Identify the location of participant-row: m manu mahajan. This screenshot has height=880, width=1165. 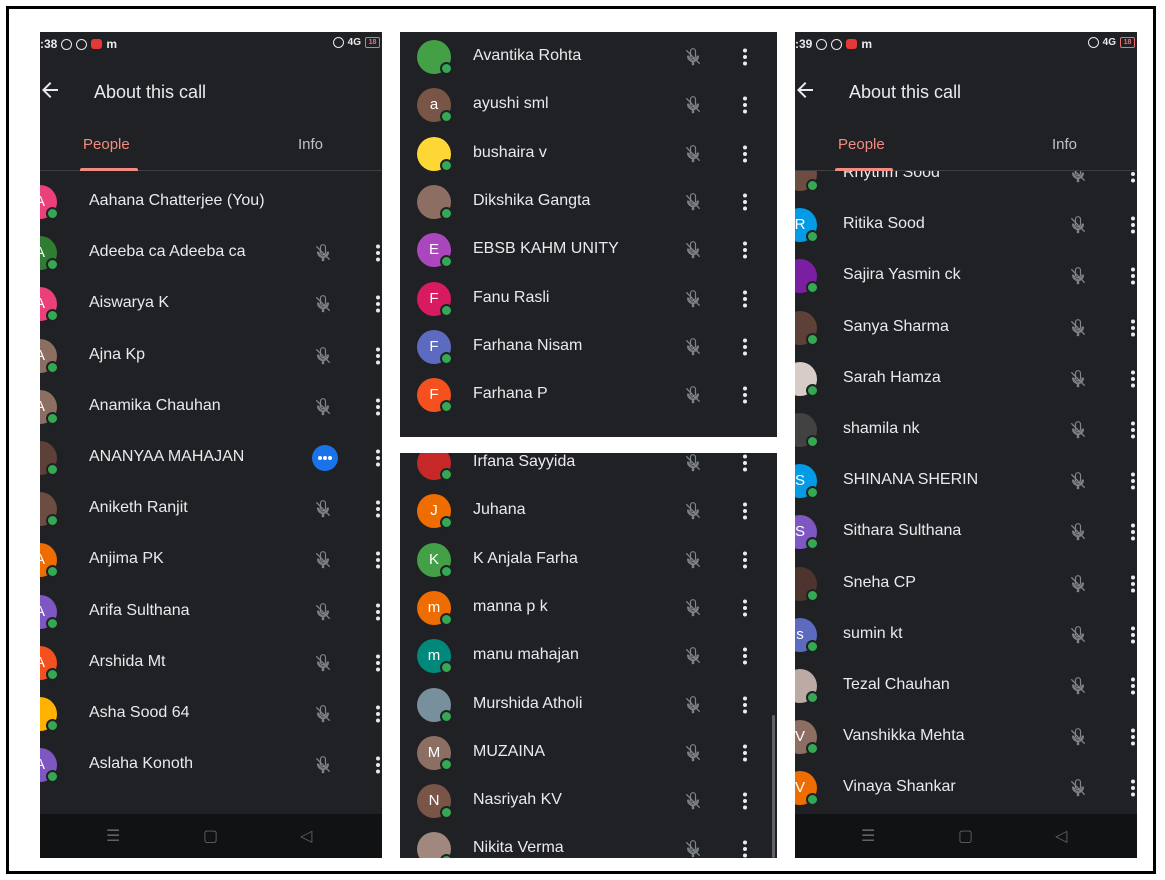
(588, 656).